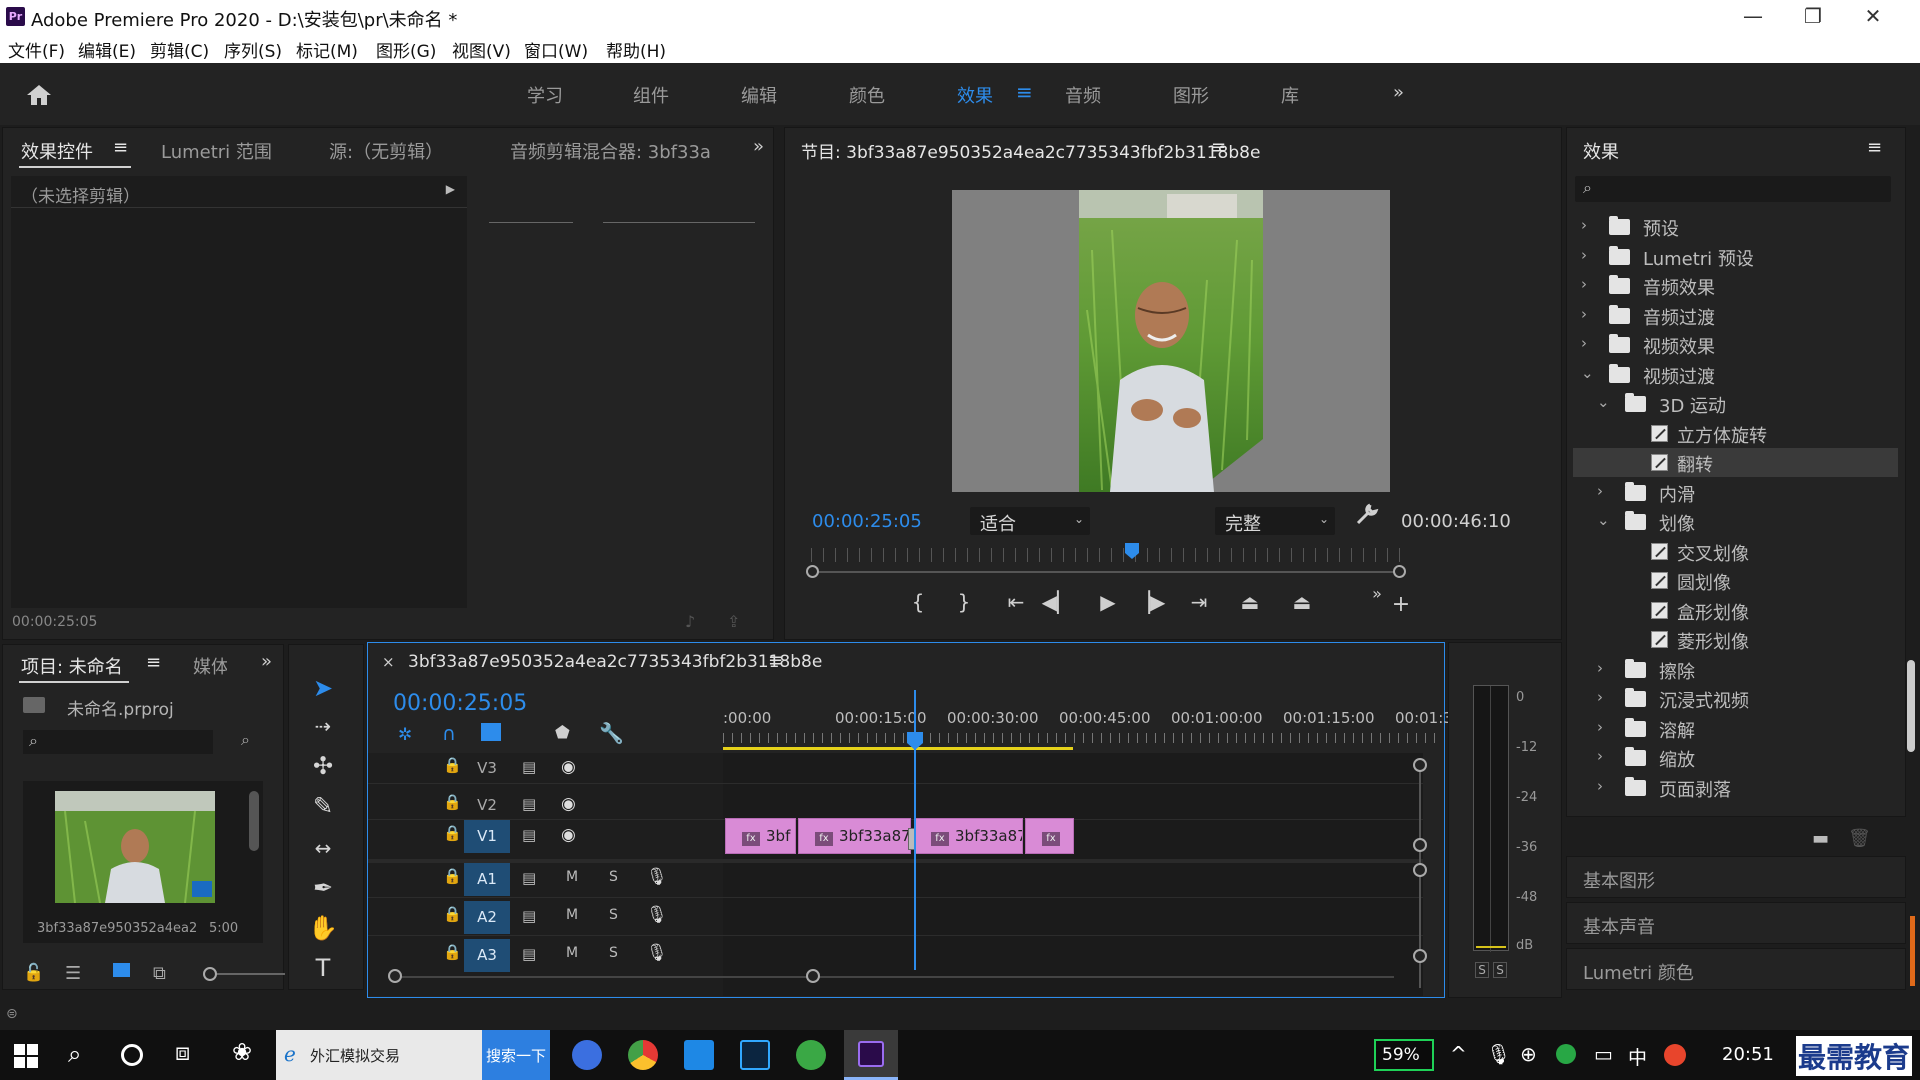 The width and height of the screenshot is (1920, 1080). I want to click on menu-edit: 编辑(E), so click(107, 49).